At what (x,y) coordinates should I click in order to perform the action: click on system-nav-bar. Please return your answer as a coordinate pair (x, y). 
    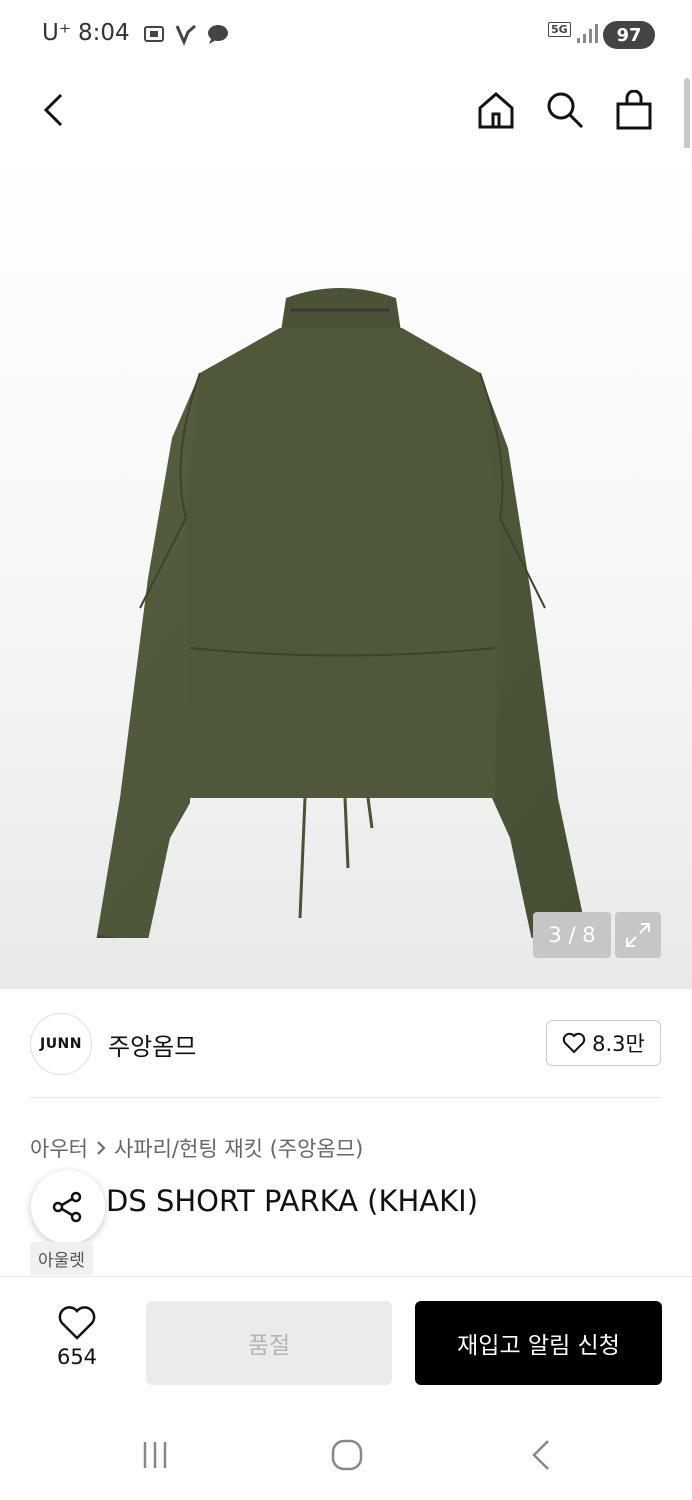
    Looking at the image, I should click on (346, 1450).